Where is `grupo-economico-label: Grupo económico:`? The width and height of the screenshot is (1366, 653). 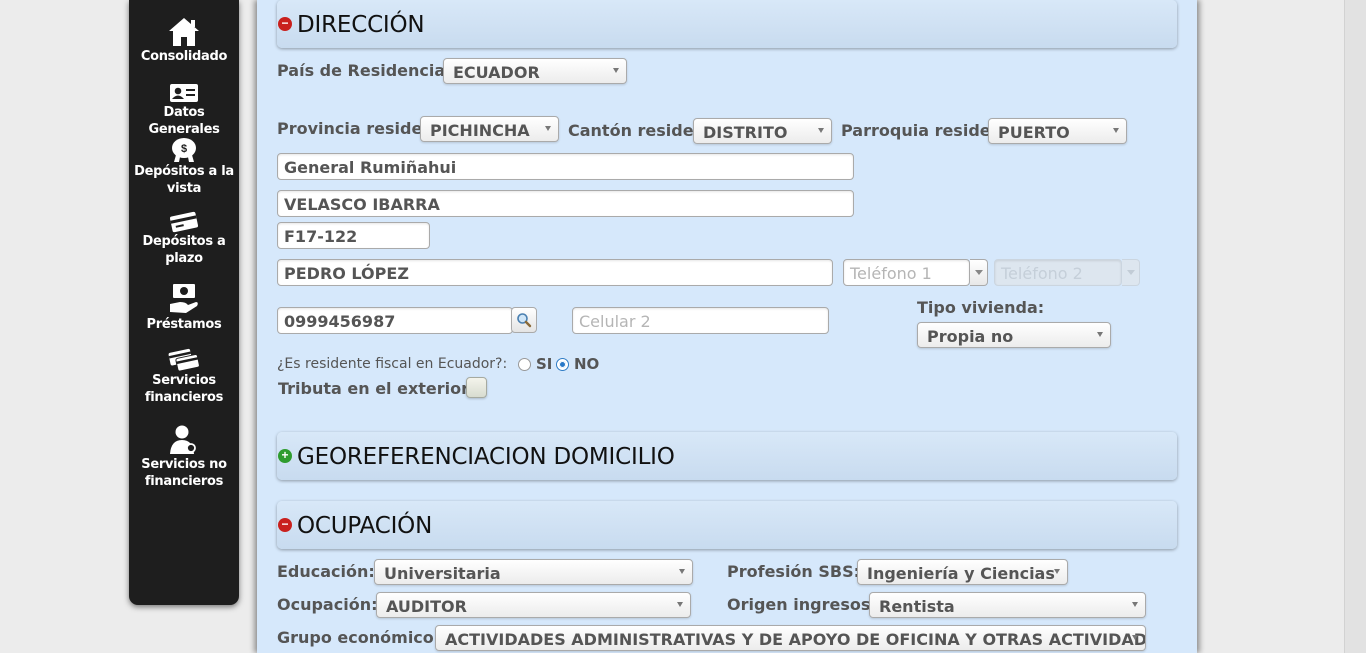 grupo-economico-label: Grupo económico: is located at coordinates (359, 637).